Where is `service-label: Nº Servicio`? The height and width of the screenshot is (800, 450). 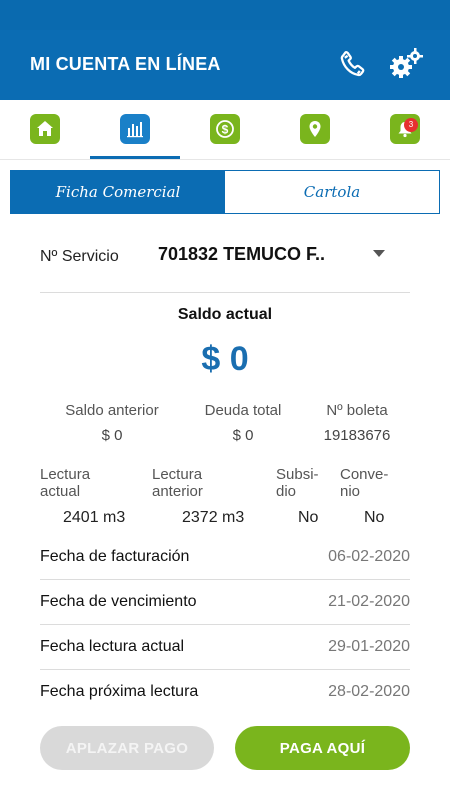 service-label: Nº Servicio is located at coordinates (79, 256).